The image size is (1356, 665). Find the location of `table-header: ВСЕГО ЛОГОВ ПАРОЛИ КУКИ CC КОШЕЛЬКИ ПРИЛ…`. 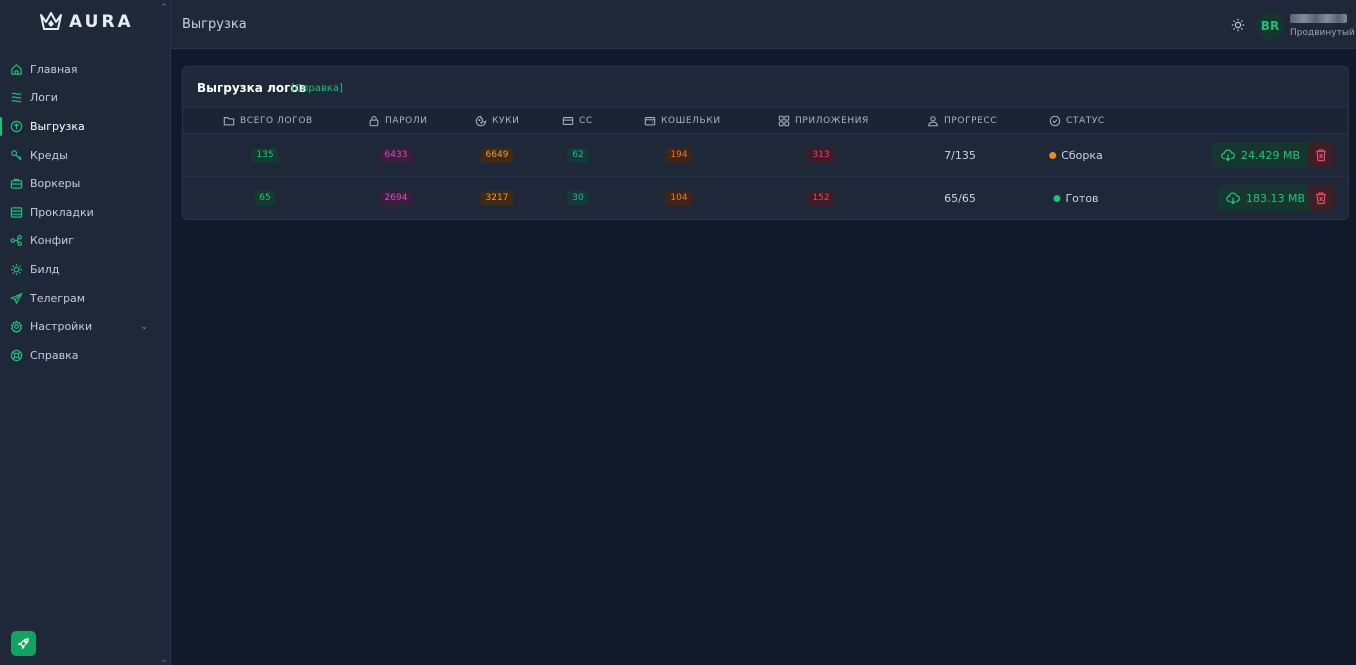

table-header: ВСЕГО ЛОГОВ ПАРОЛИ КУКИ CC КОШЕЛЬКИ ПРИЛ… is located at coordinates (765, 120).